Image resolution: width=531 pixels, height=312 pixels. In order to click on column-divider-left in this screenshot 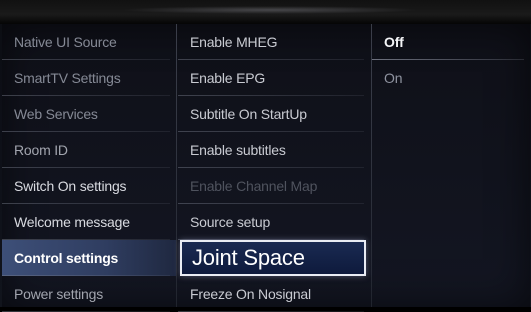, I will do `click(176, 165)`.